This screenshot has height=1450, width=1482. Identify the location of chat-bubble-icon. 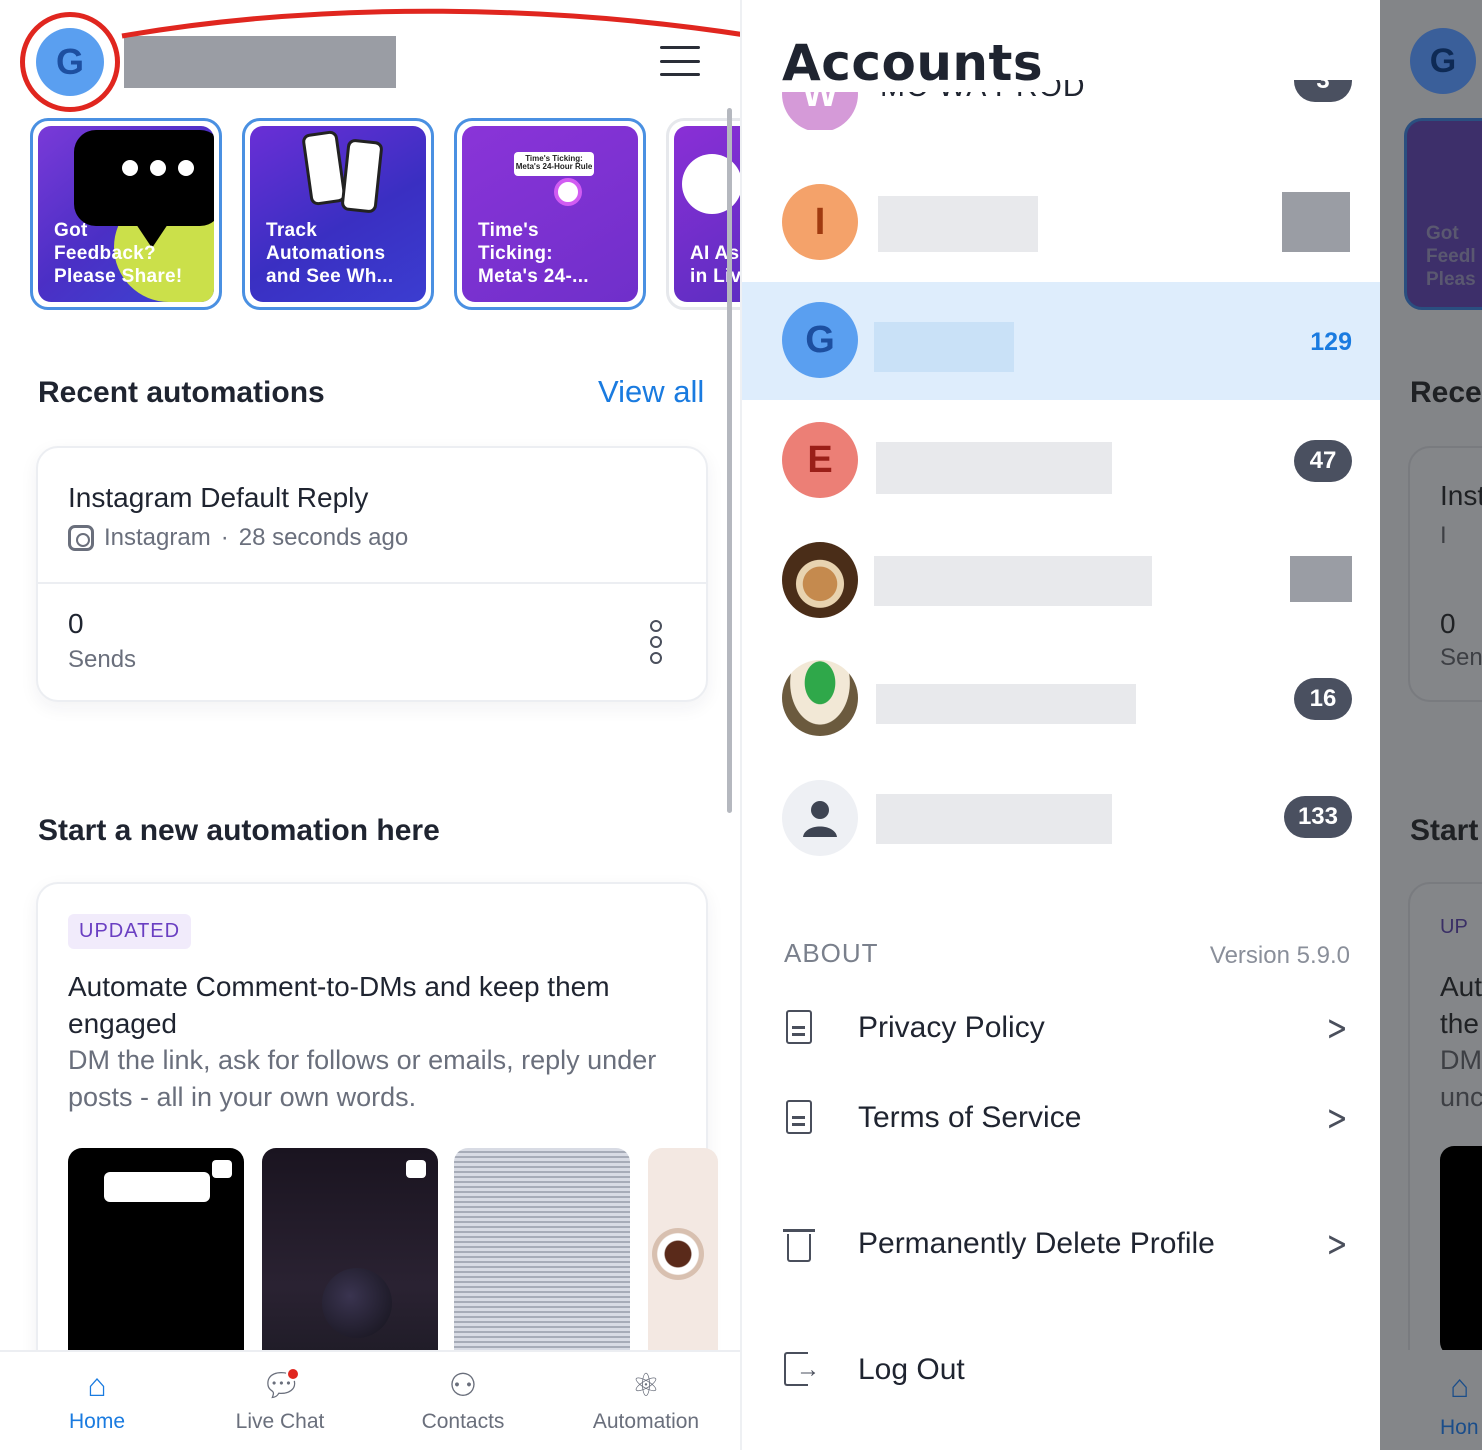
(144, 189).